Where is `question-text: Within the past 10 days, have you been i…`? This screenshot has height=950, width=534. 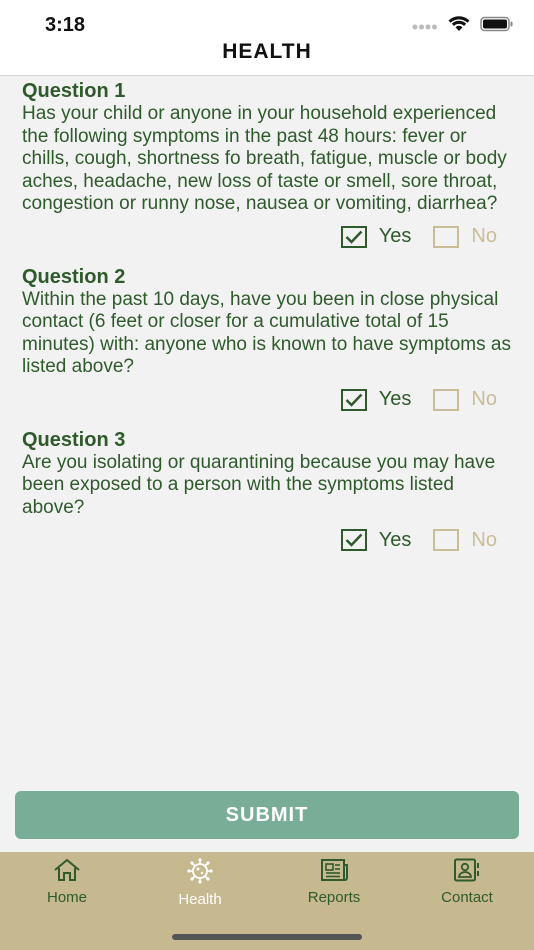
question-text: Within the past 10 days, have you been i… is located at coordinates (266, 333).